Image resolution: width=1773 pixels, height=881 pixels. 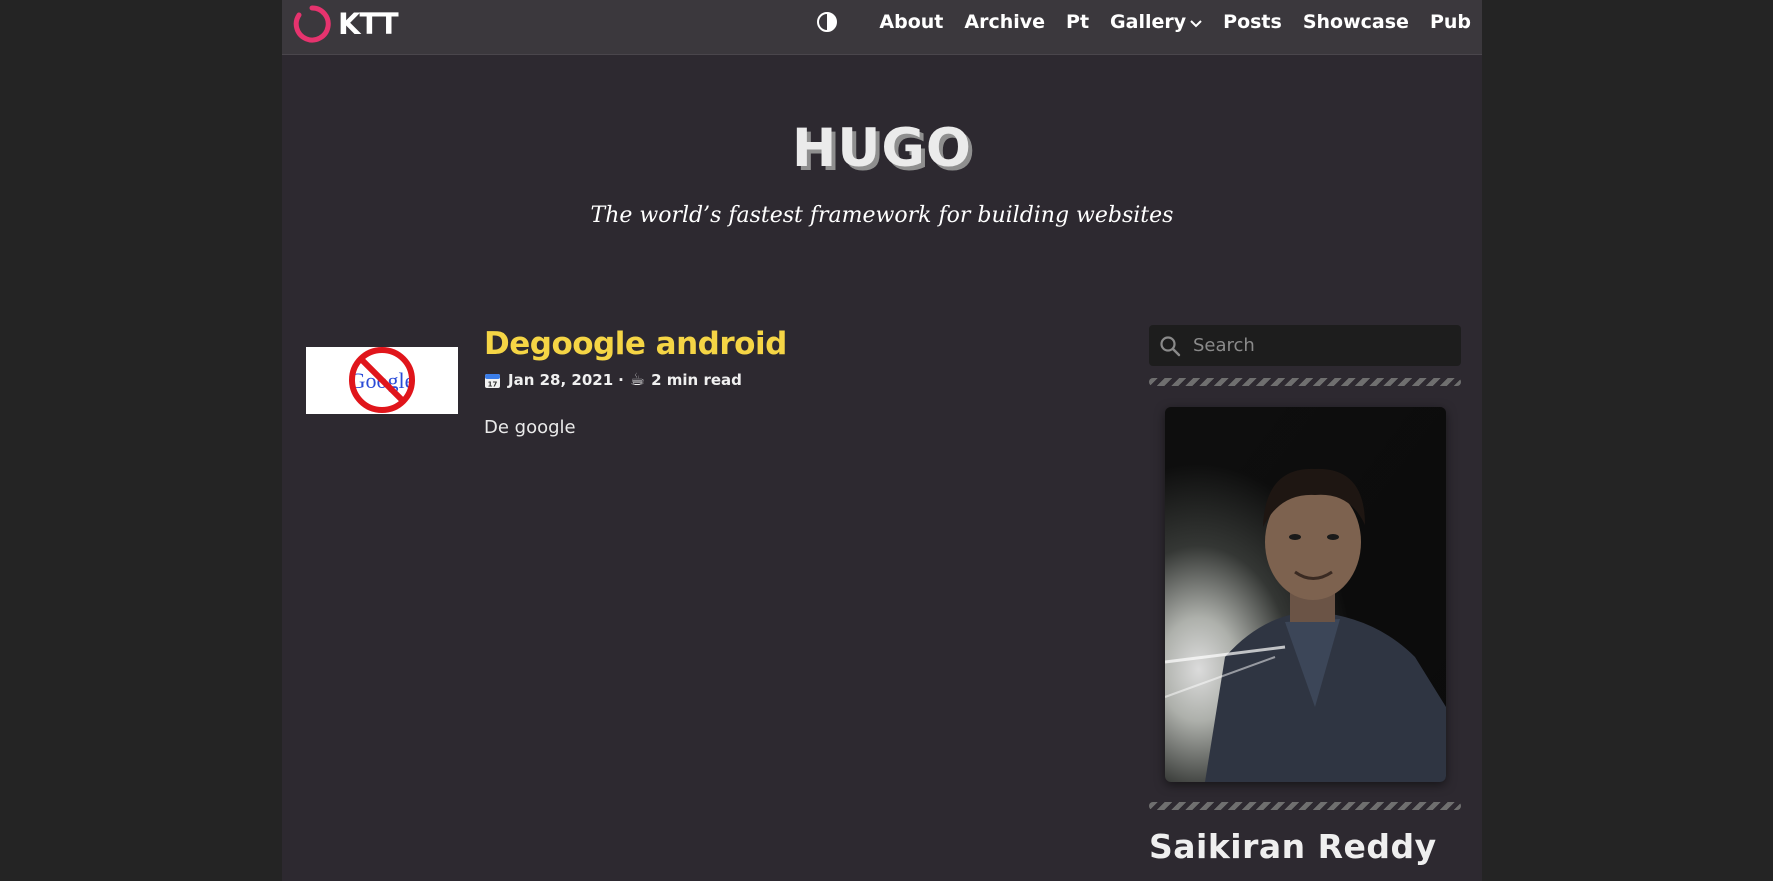 What do you see at coordinates (530, 427) in the screenshot?
I see `post-excerpt: De google` at bounding box center [530, 427].